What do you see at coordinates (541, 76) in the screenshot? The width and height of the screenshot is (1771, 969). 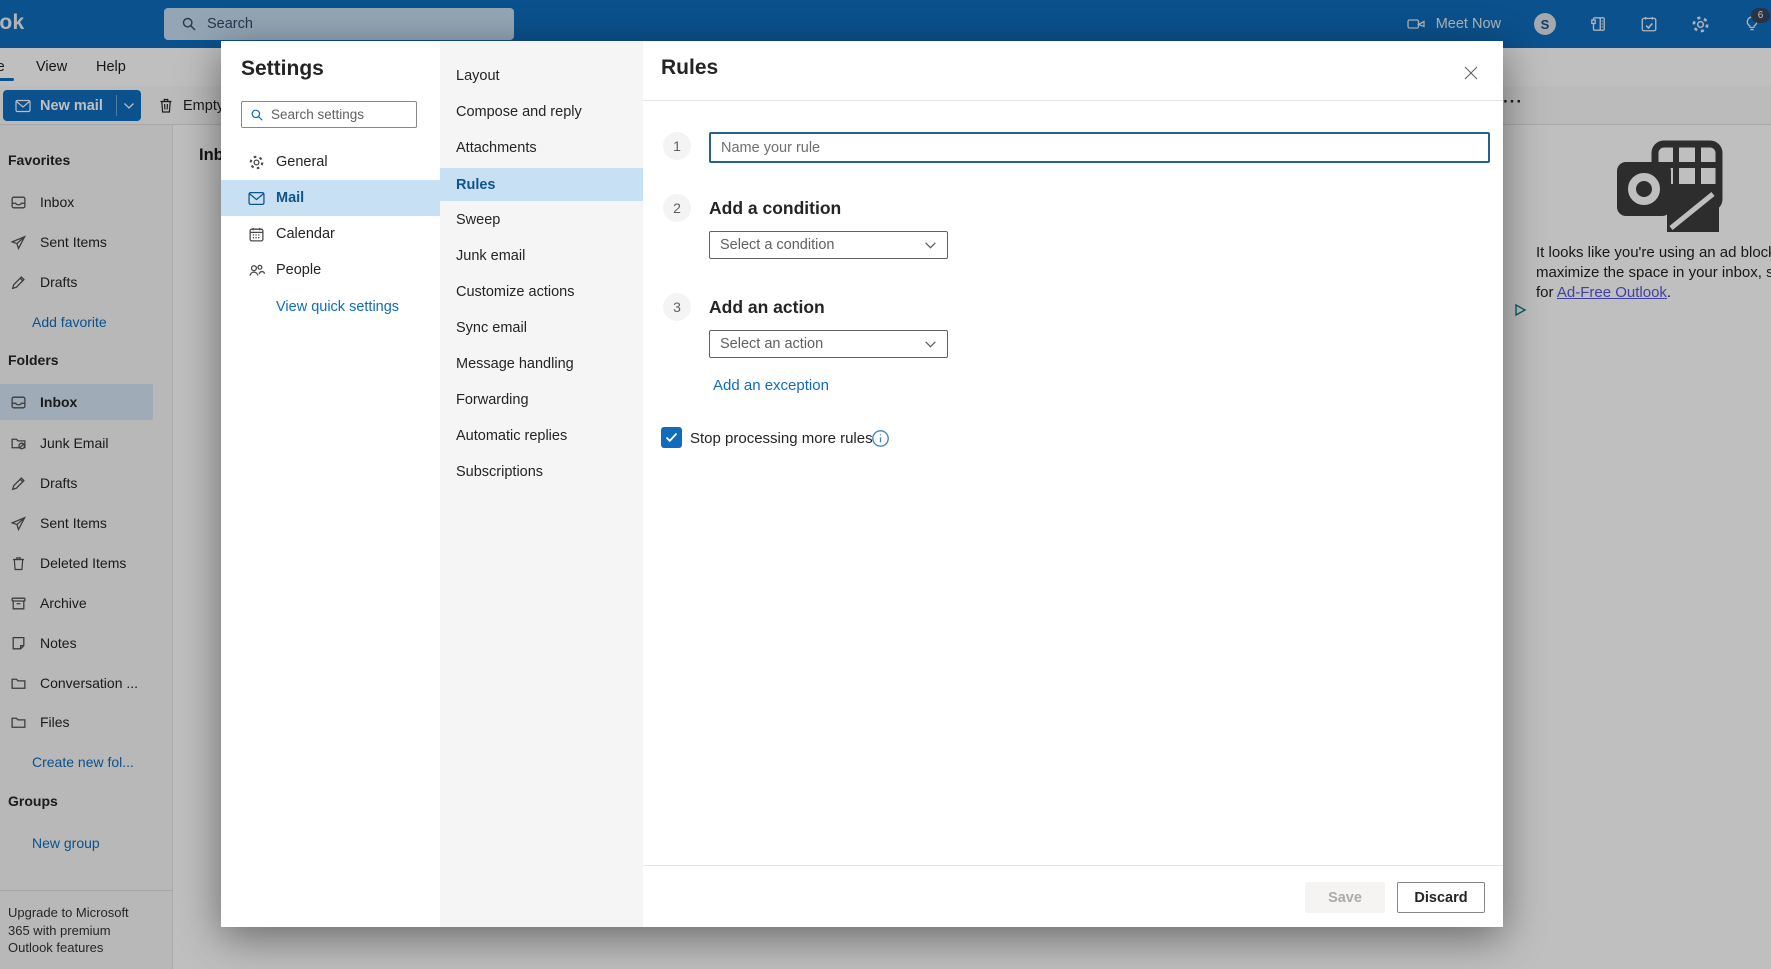 I see `category-layout: Layout` at bounding box center [541, 76].